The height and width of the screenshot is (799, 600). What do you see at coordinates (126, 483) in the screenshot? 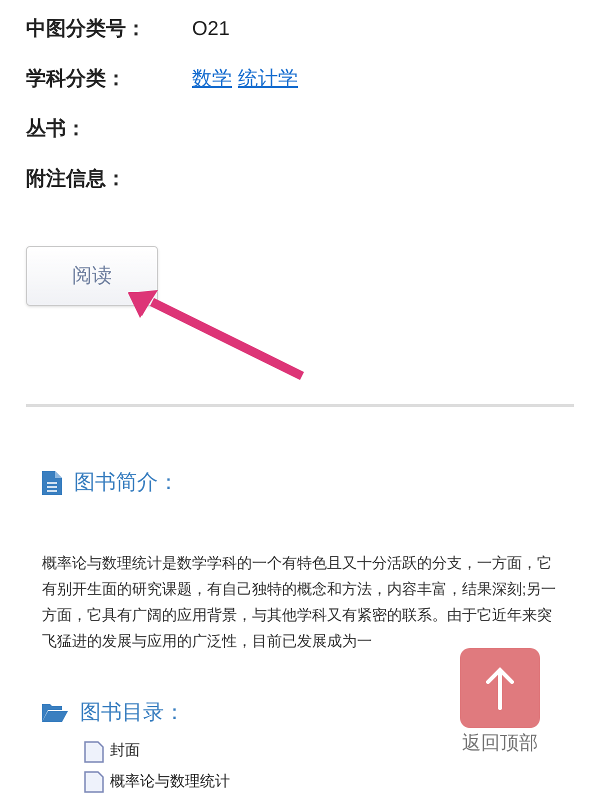
I see `section-title: 图书简介：` at bounding box center [126, 483].